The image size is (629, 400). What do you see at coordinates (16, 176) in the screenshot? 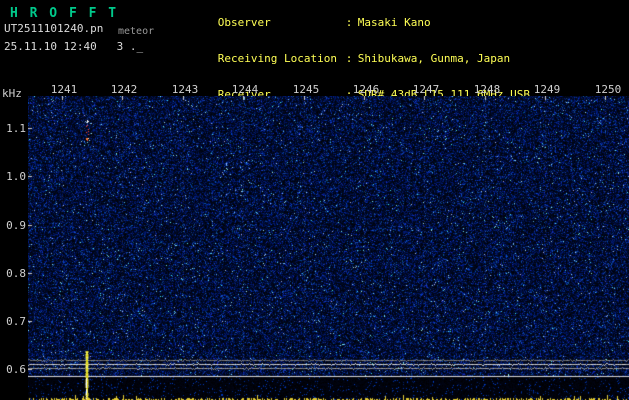
I see `freq-tick-label: 1.0` at bounding box center [16, 176].